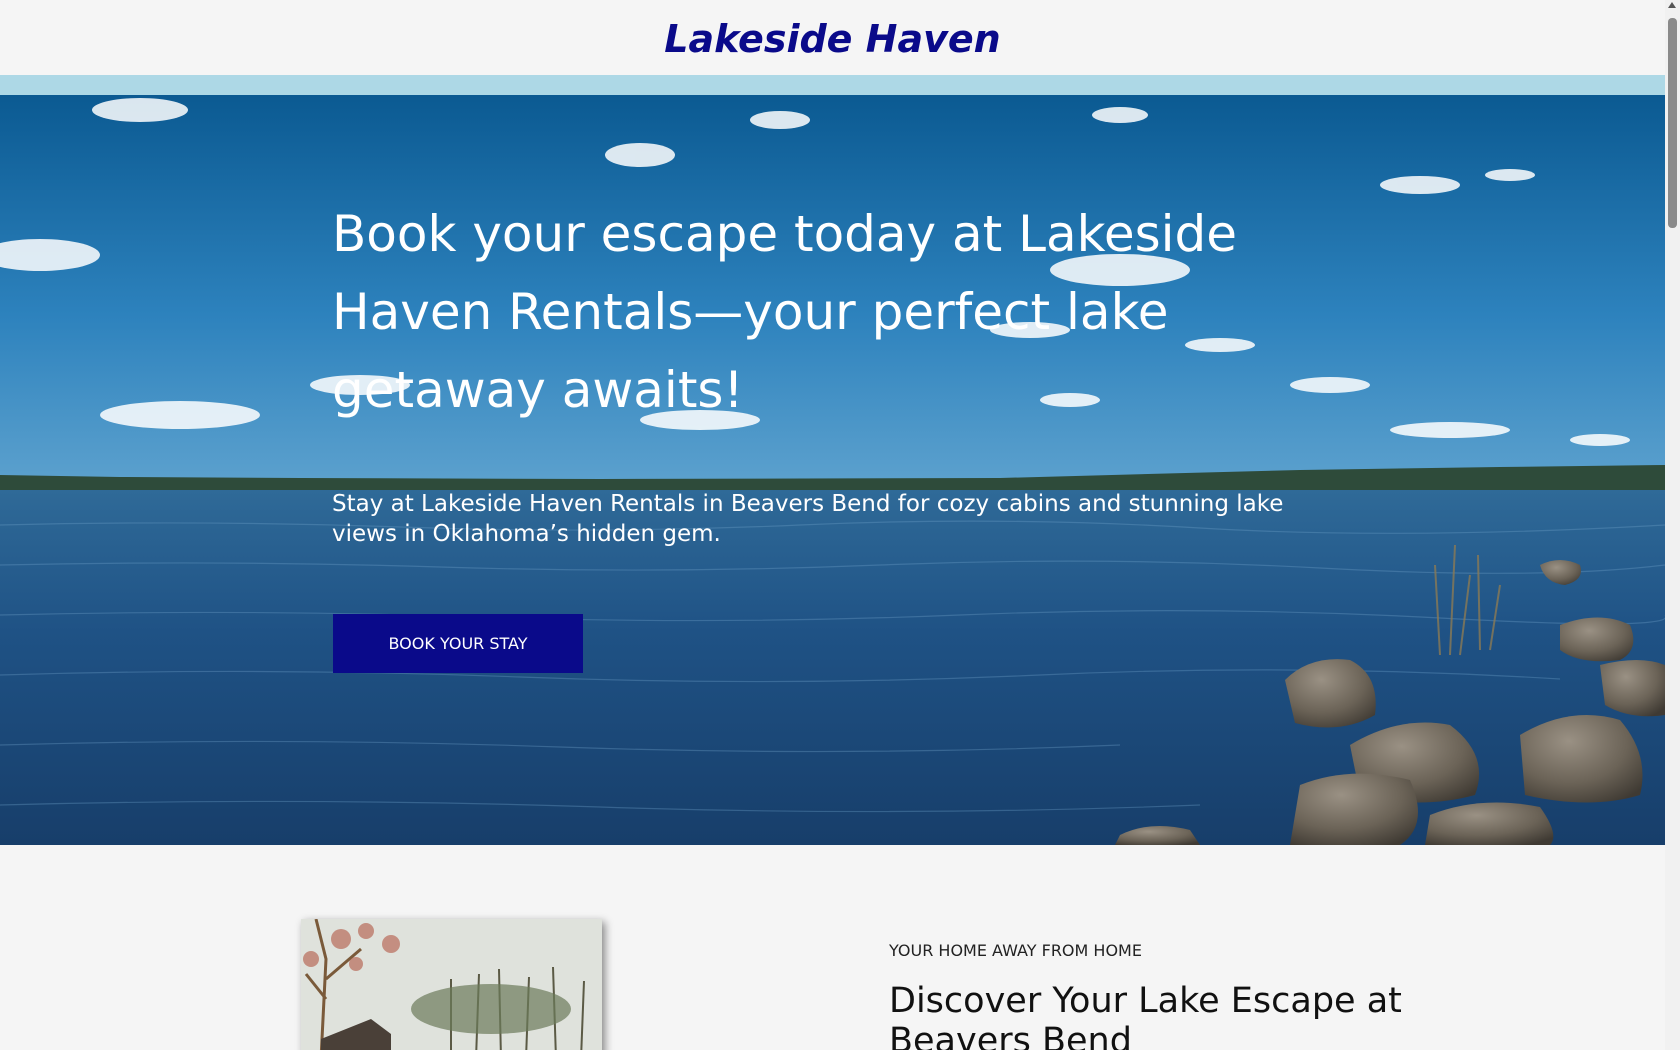 This screenshot has height=1050, width=1680. I want to click on accent-strip, so click(832, 85).